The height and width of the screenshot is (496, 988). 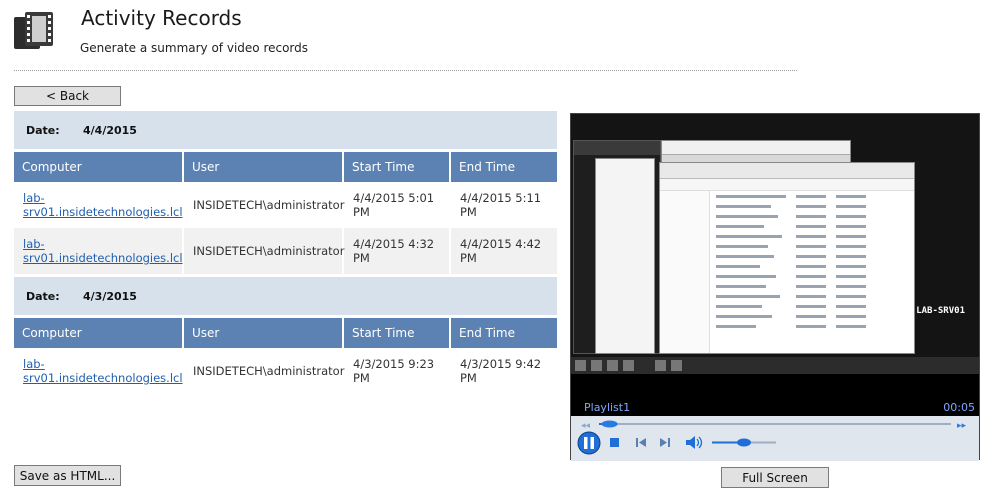 I want to click on previous-icon, so click(x=641, y=442).